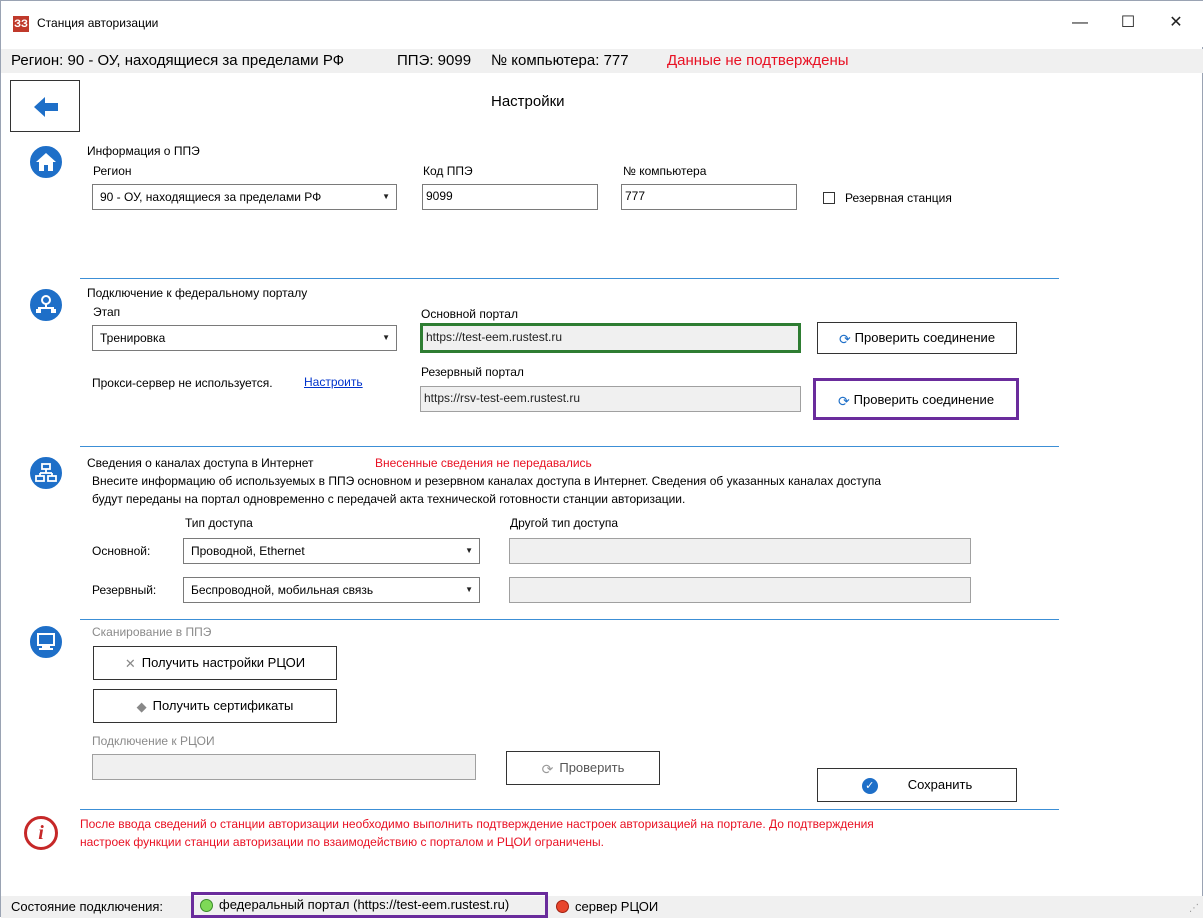 The width and height of the screenshot is (1203, 920). I want to click on window-title: Станция авторизации, so click(98, 23).